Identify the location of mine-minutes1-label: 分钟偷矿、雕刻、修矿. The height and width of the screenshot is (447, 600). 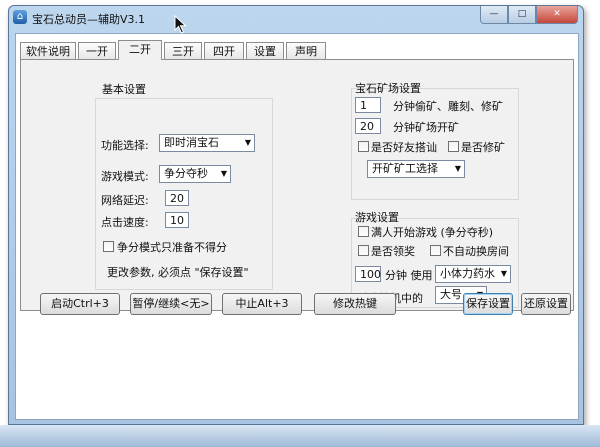
(448, 106).